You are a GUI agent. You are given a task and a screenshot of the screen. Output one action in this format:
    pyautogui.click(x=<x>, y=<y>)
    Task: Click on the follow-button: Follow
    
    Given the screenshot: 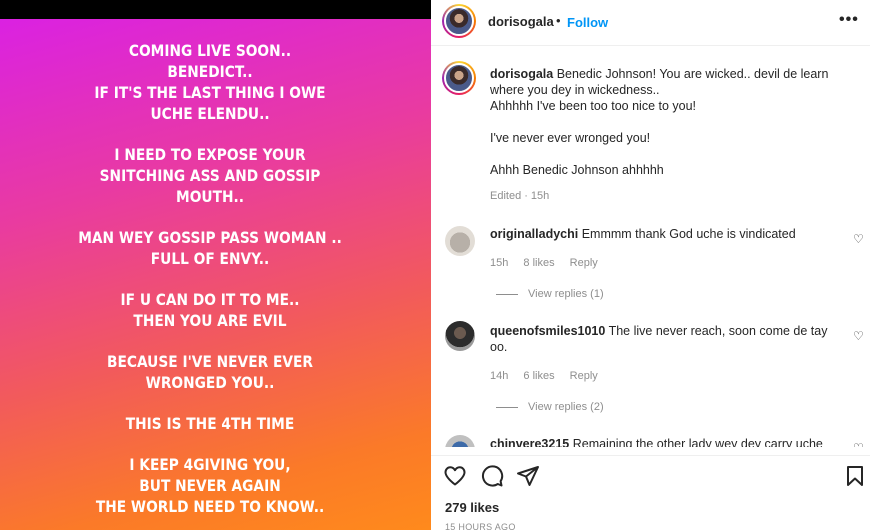 What is the action you would take?
    pyautogui.click(x=587, y=22)
    